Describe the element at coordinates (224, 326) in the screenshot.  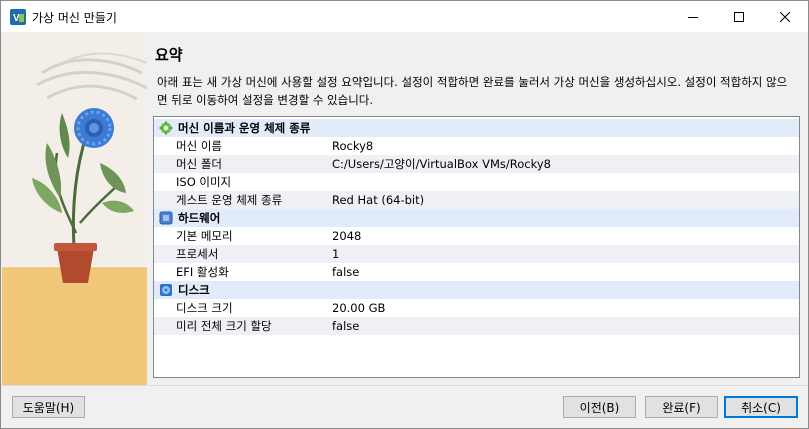
I see `row-key: 미리 전체 크기 할당` at that location.